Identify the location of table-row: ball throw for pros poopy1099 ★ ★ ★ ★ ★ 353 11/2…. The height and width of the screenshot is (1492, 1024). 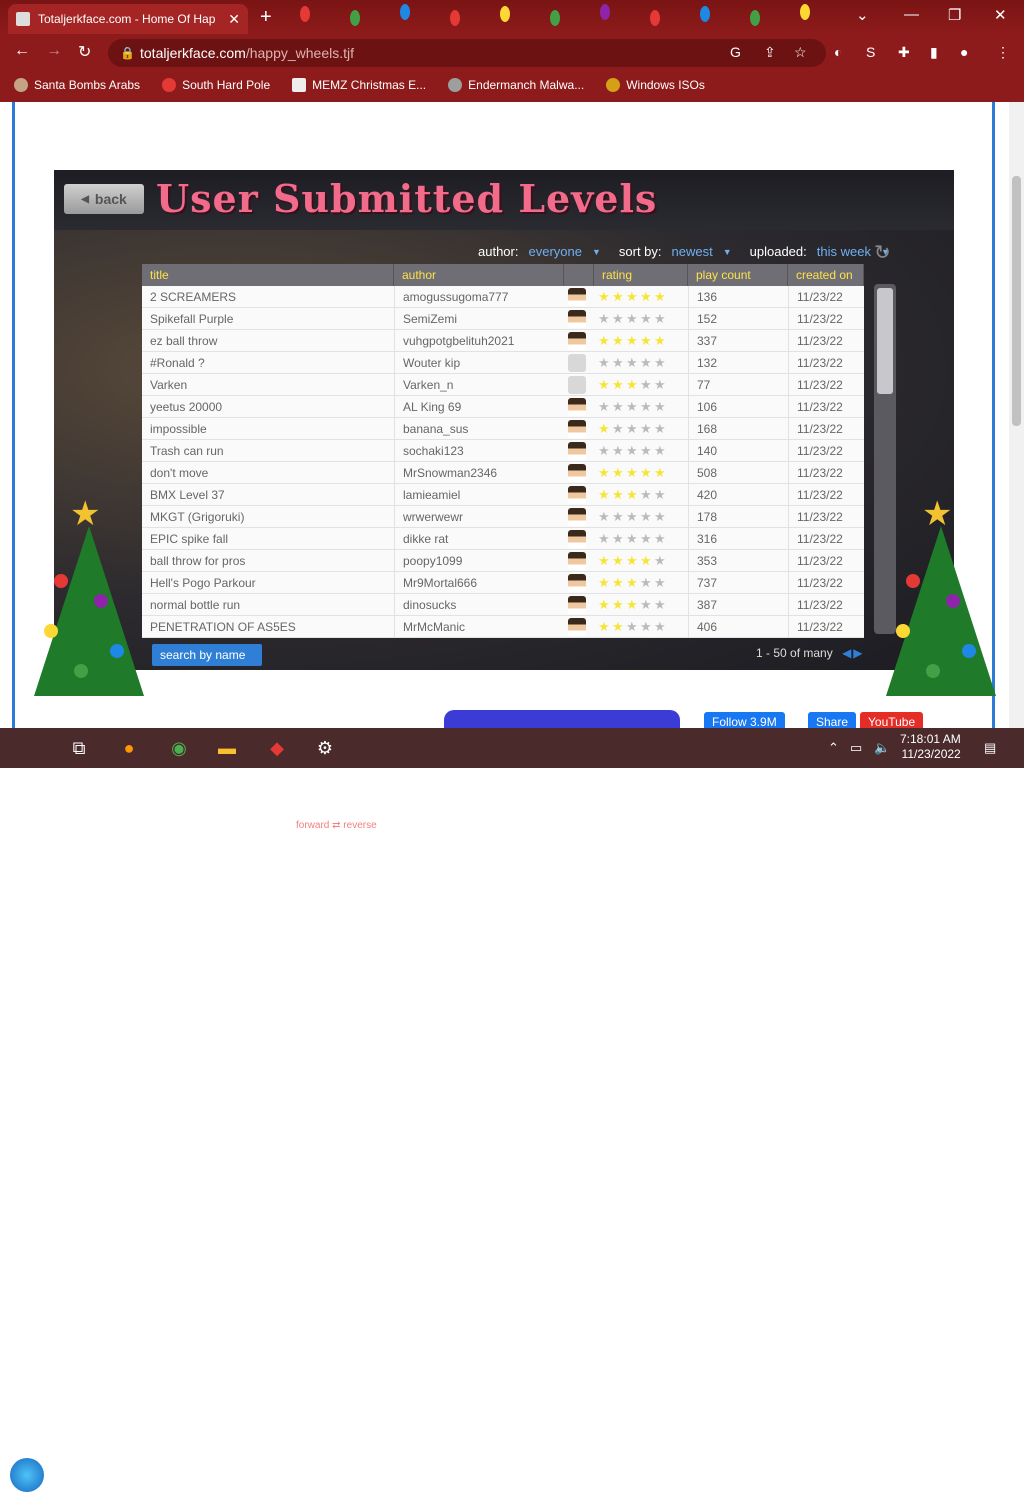
(503, 560).